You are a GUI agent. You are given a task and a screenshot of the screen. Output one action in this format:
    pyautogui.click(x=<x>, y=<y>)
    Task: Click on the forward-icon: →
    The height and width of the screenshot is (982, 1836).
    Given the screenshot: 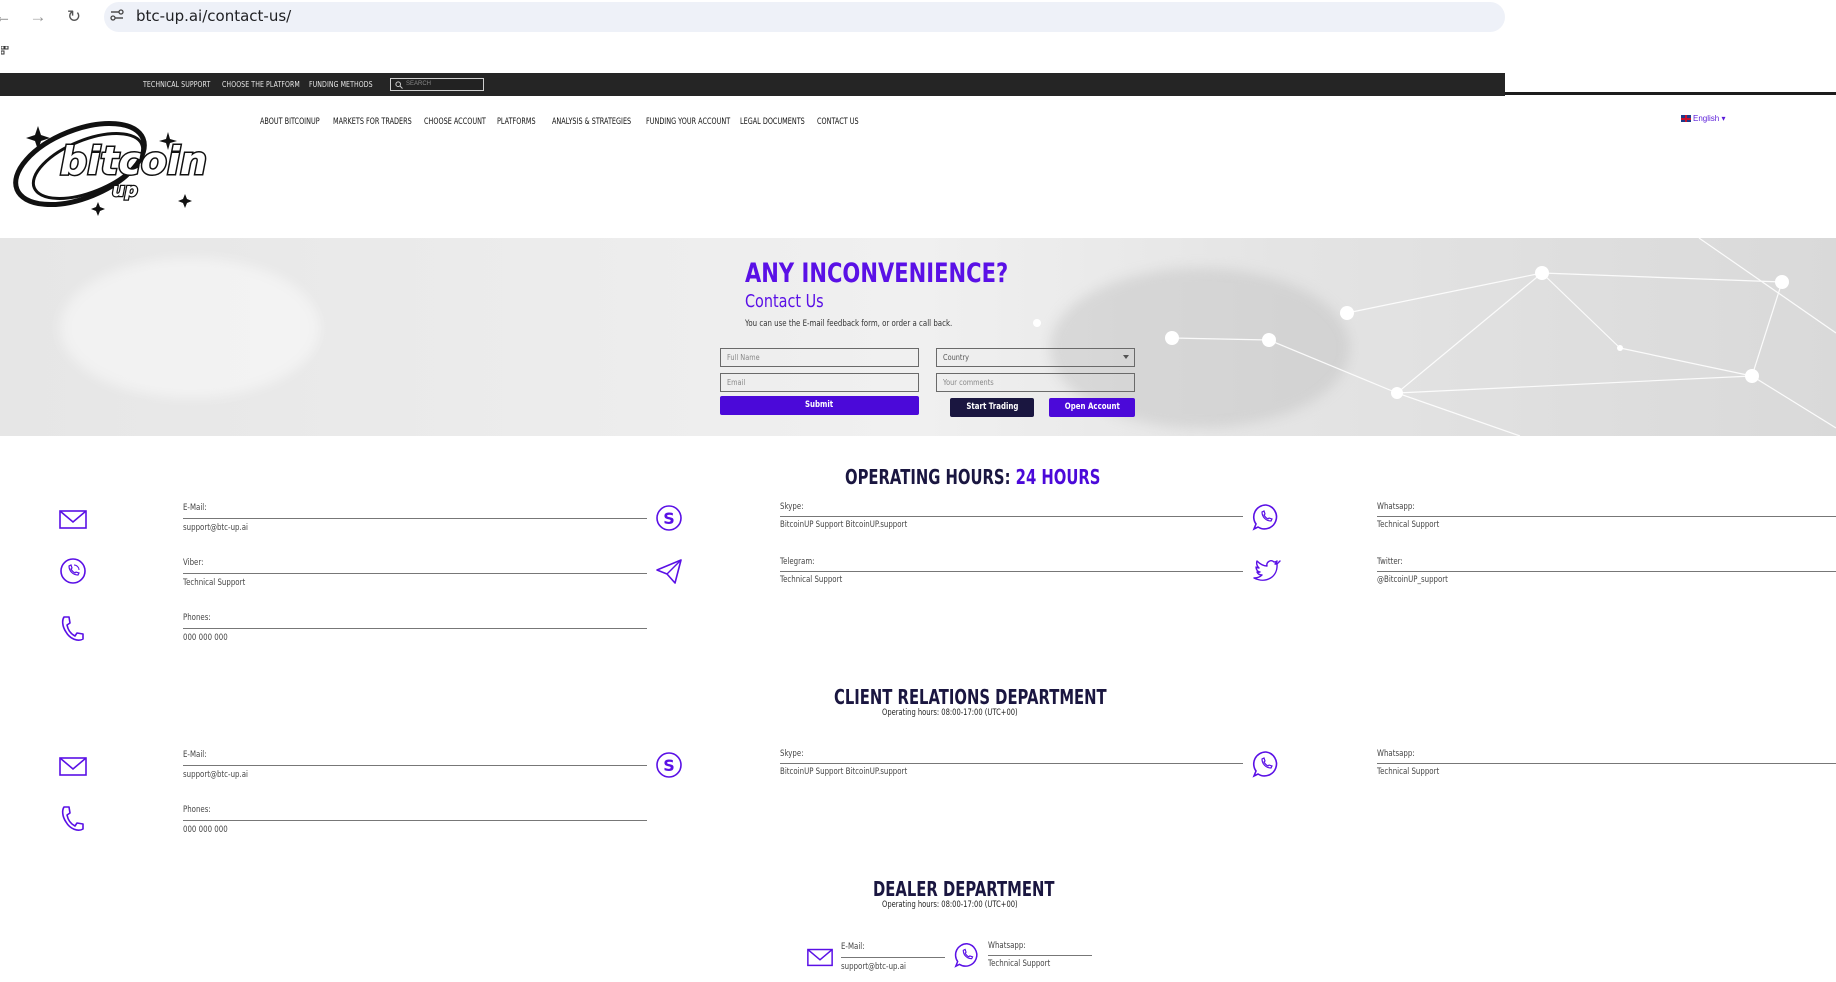 What is the action you would take?
    pyautogui.click(x=38, y=17)
    